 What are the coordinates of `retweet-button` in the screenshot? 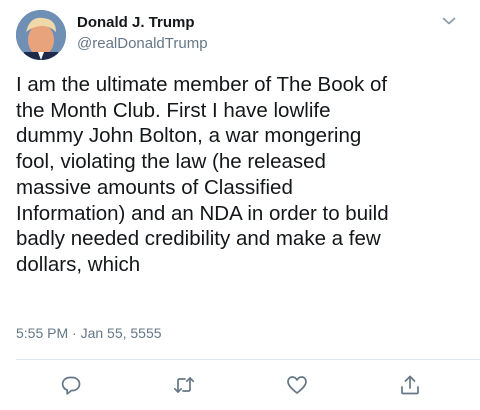 It's located at (184, 385).